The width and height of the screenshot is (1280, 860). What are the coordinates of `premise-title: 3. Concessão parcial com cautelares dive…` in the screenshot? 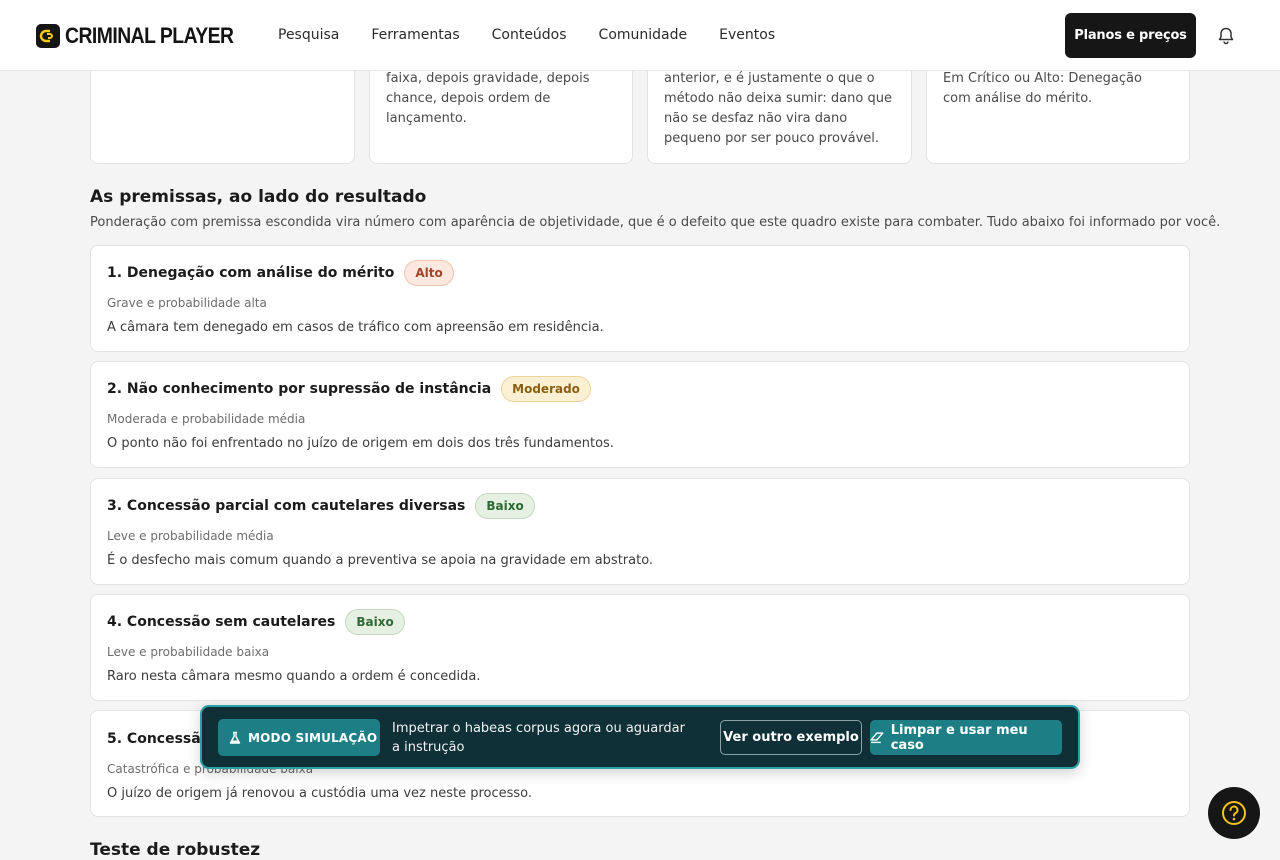 It's located at (286, 506).